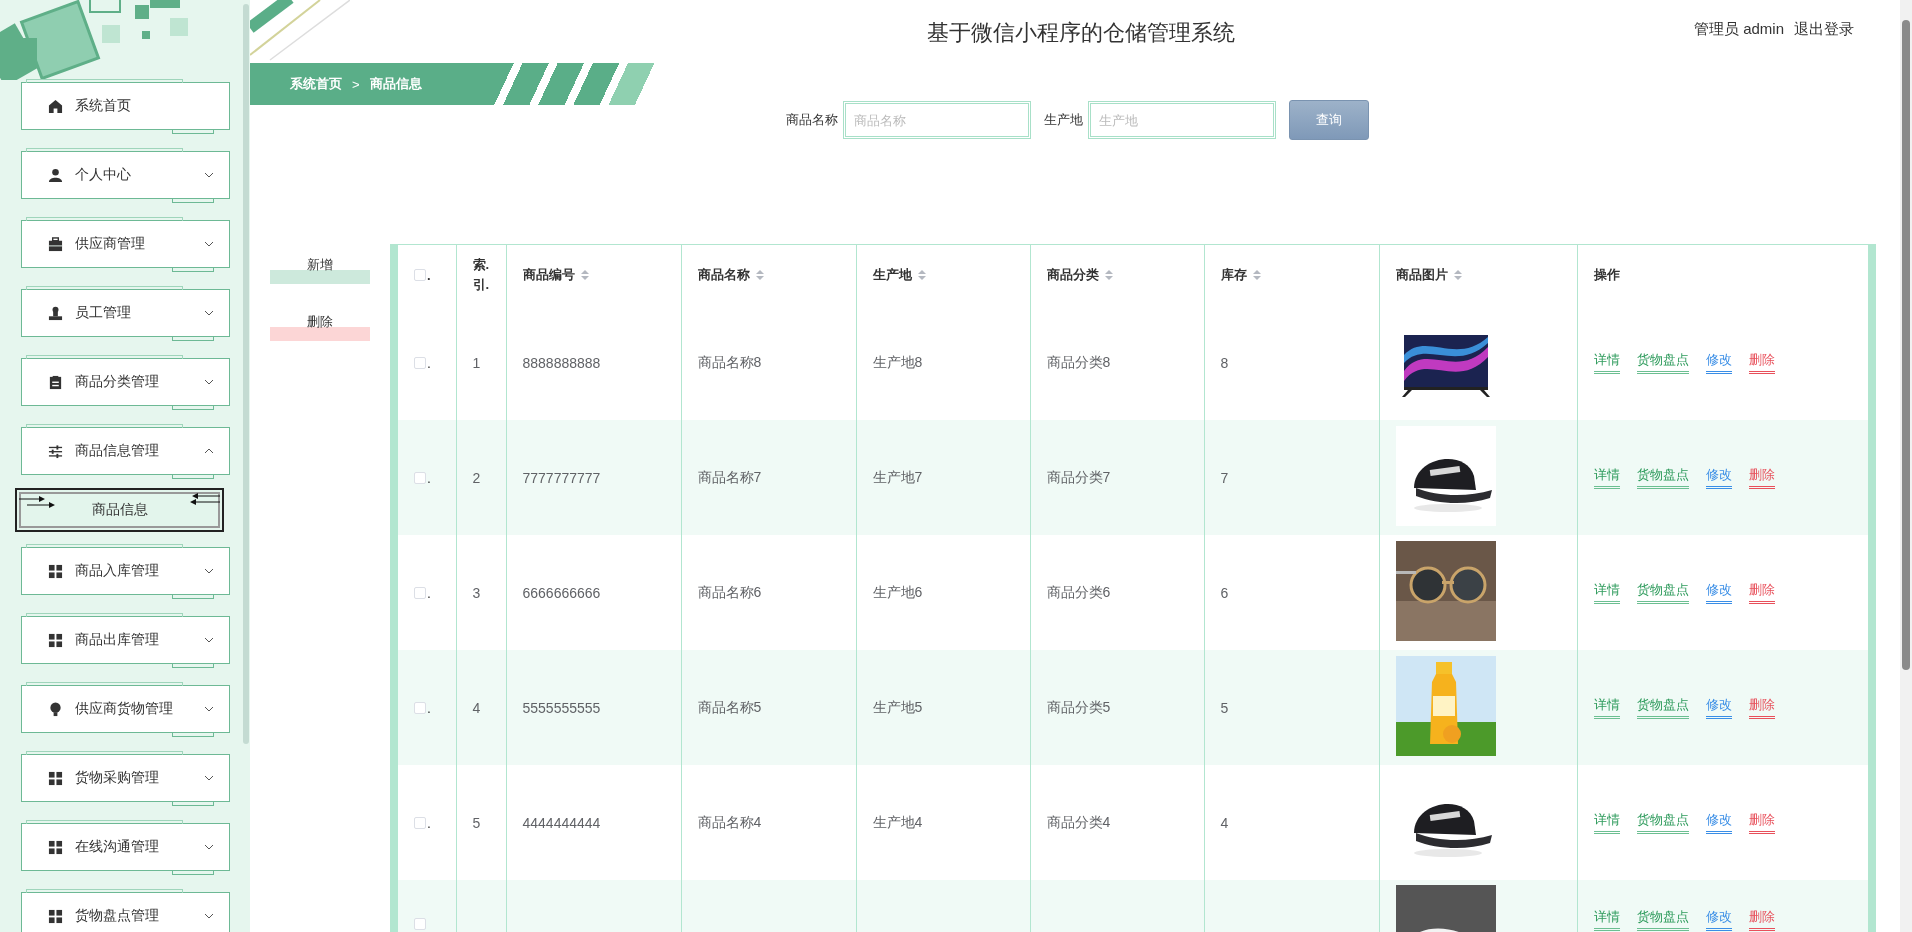 The height and width of the screenshot is (932, 1912). What do you see at coordinates (1063, 120) in the screenshot?
I see `field-label: 生产地` at bounding box center [1063, 120].